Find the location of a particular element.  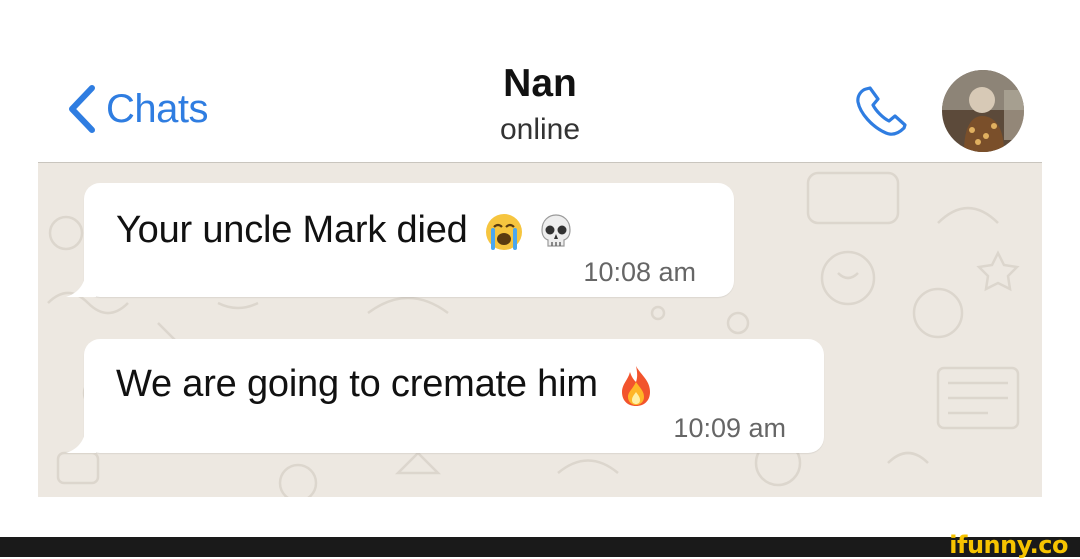

message-time: 10:08 am is located at coordinates (639, 272).